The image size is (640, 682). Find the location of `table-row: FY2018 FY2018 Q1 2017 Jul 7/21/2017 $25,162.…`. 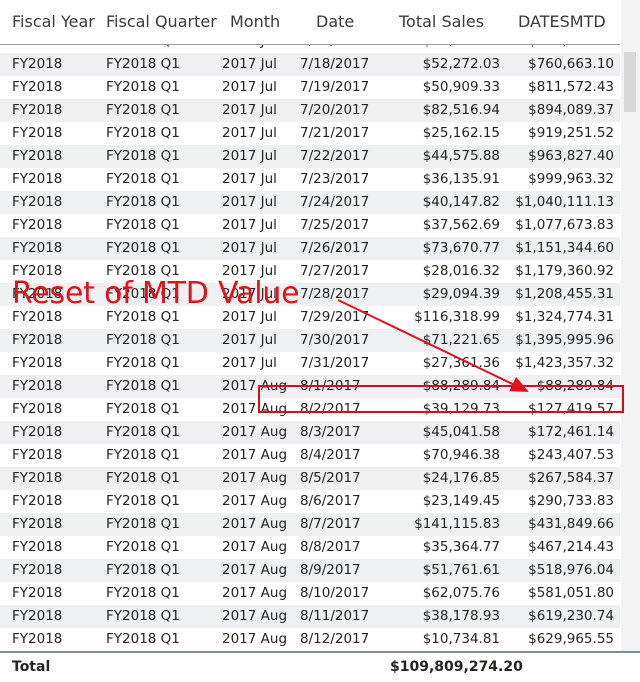

table-row: FY2018 FY2018 Q1 2017 Jul 7/21/2017 $25,162.… is located at coordinates (310, 133).